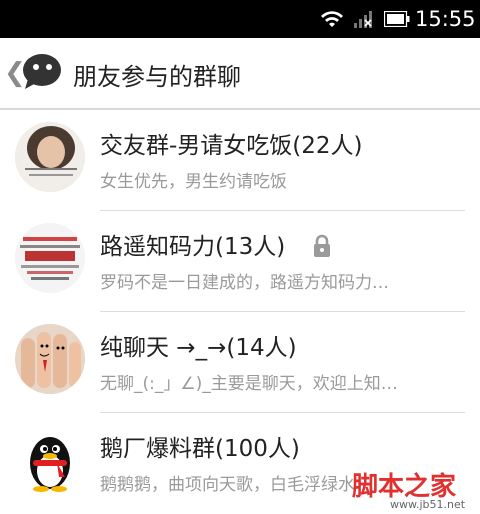  Describe the element at coordinates (322, 245) in the screenshot. I see `lock-icon` at that location.